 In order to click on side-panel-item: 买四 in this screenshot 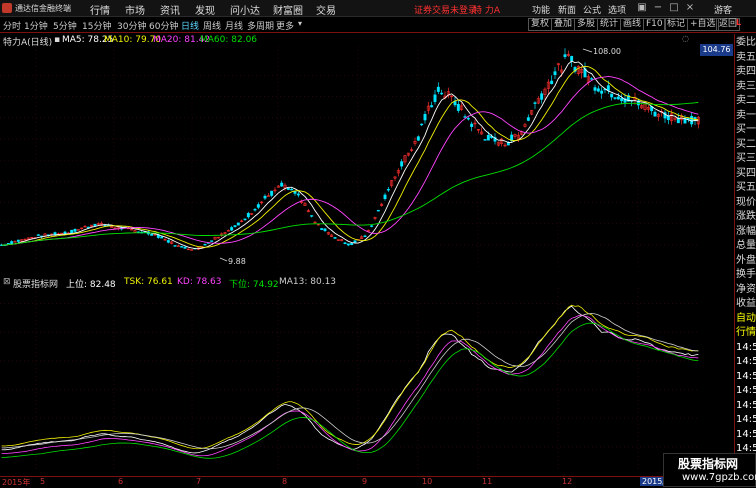, I will do `click(746, 173)`.